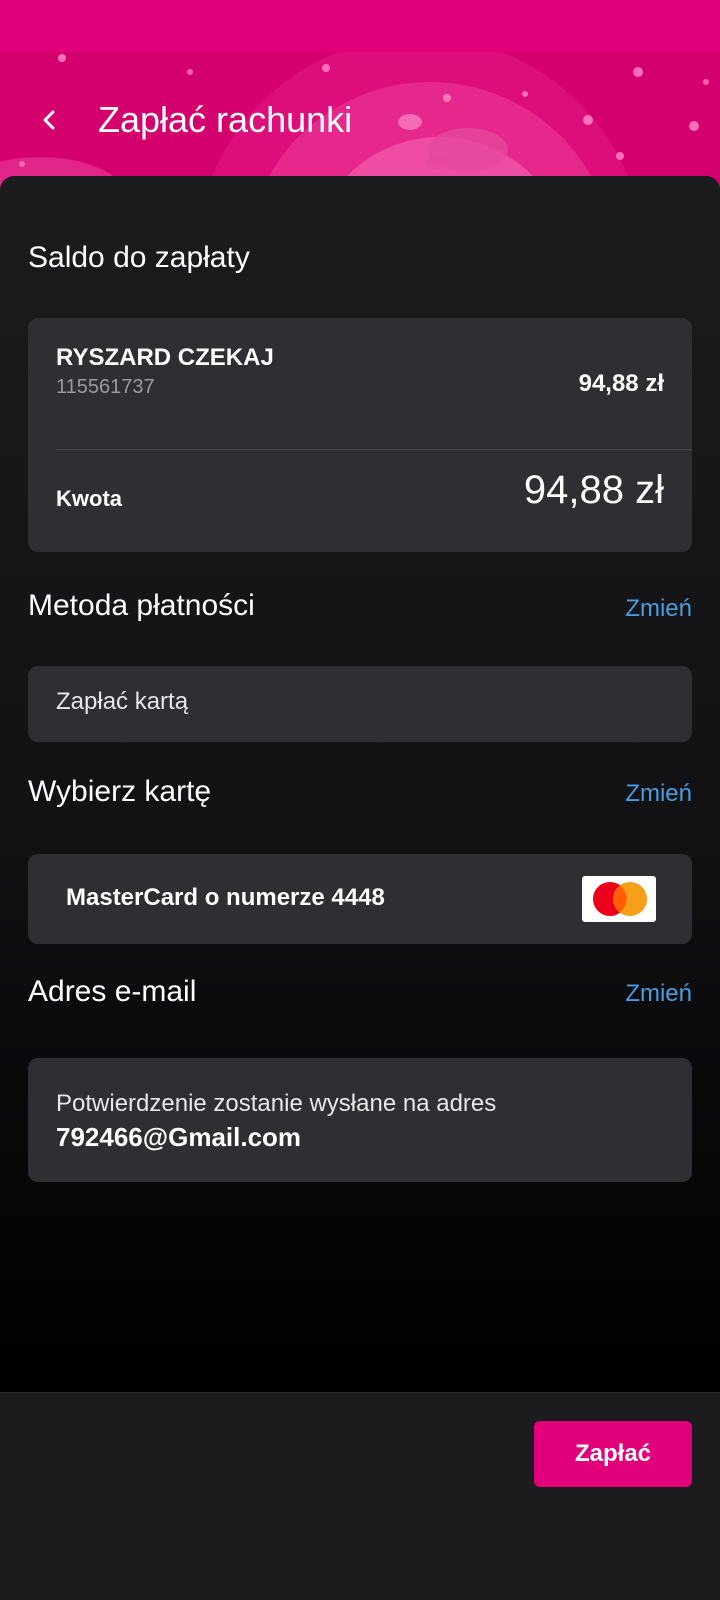 This screenshot has height=1600, width=720. Describe the element at coordinates (179, 1137) in the screenshot. I see `email-address: 792466@Gmail.com` at that location.